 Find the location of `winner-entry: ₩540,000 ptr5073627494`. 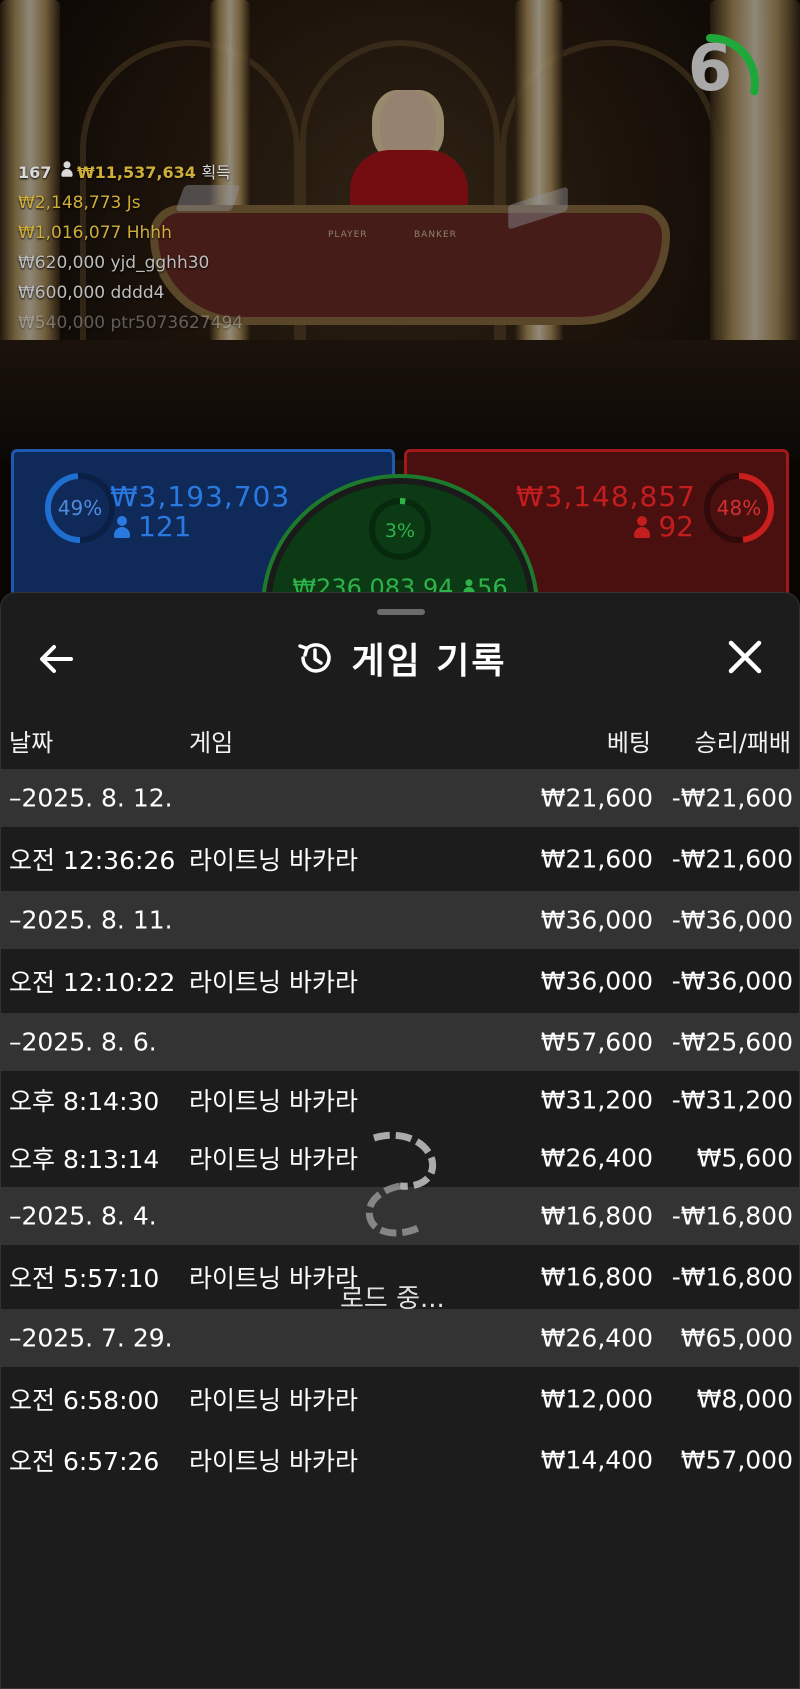

winner-entry: ₩540,000 ptr5073627494 is located at coordinates (130, 323).